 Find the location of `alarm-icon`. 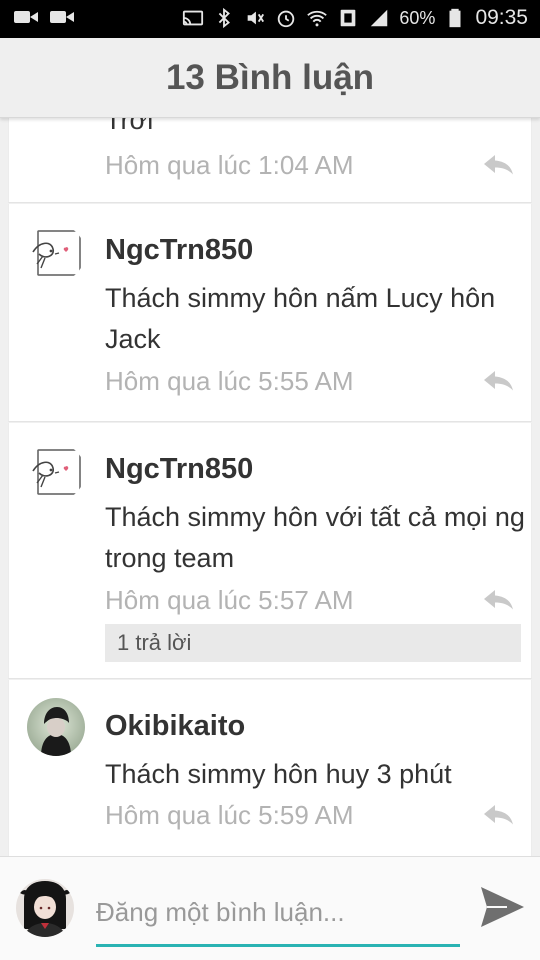

alarm-icon is located at coordinates (286, 18).